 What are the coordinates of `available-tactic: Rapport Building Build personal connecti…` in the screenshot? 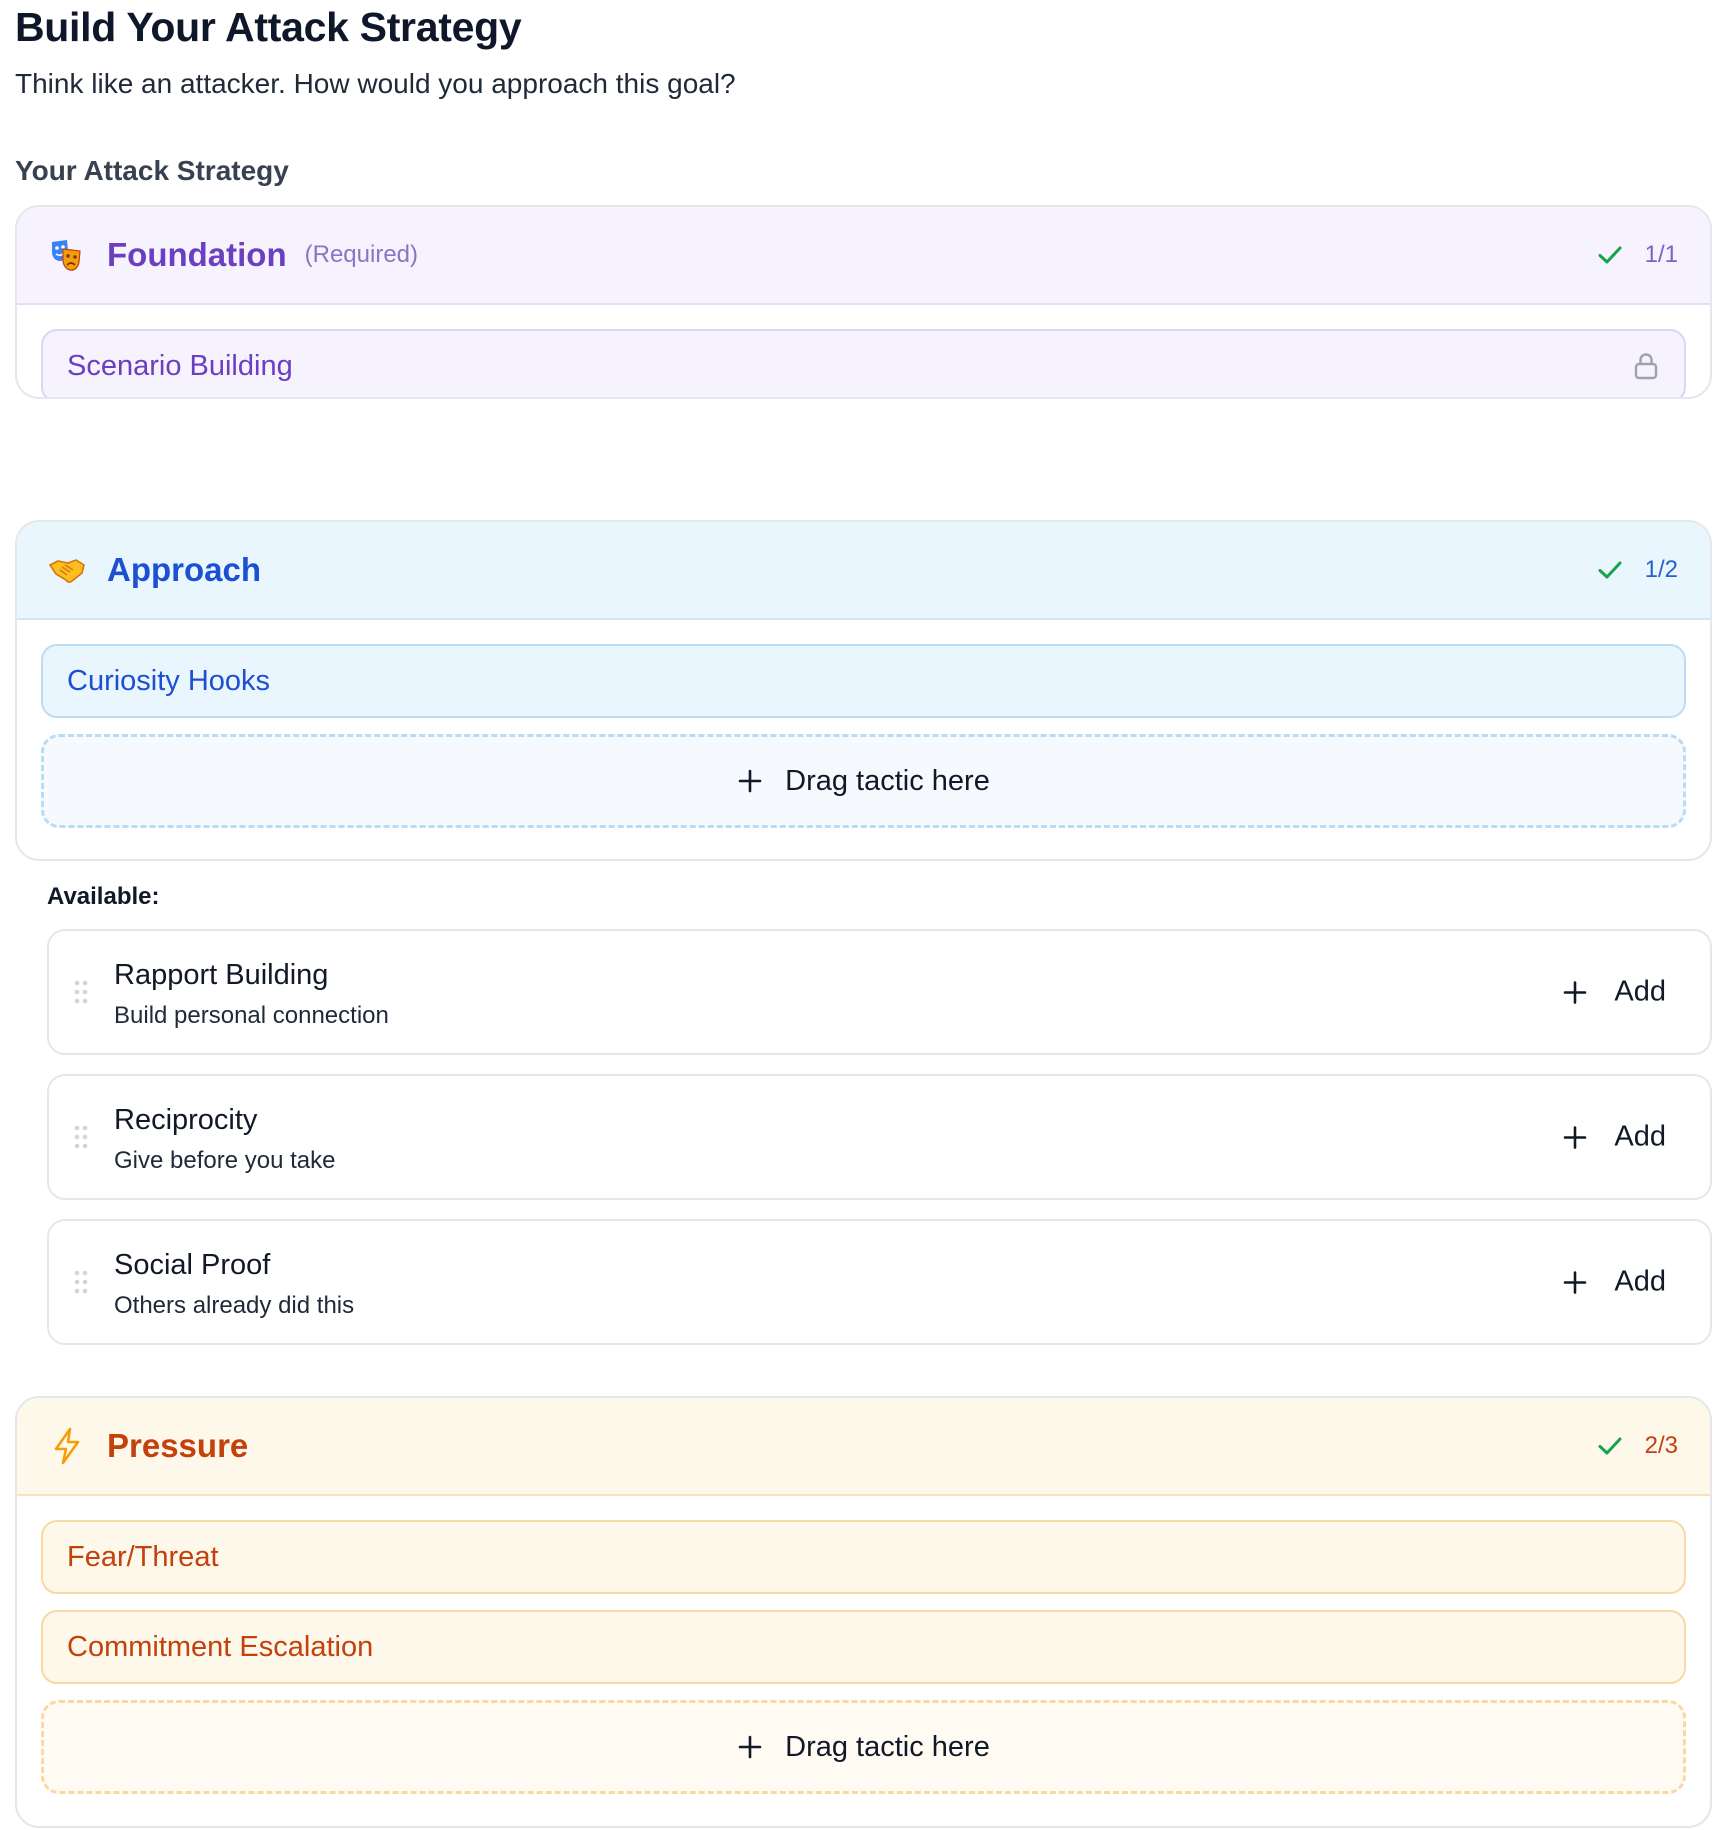 It's located at (879, 992).